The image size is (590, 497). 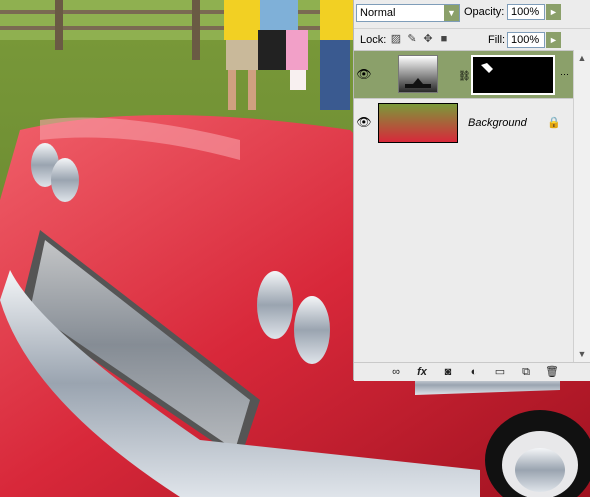 What do you see at coordinates (448, 372) in the screenshot?
I see `mask-icon: ◙` at bounding box center [448, 372].